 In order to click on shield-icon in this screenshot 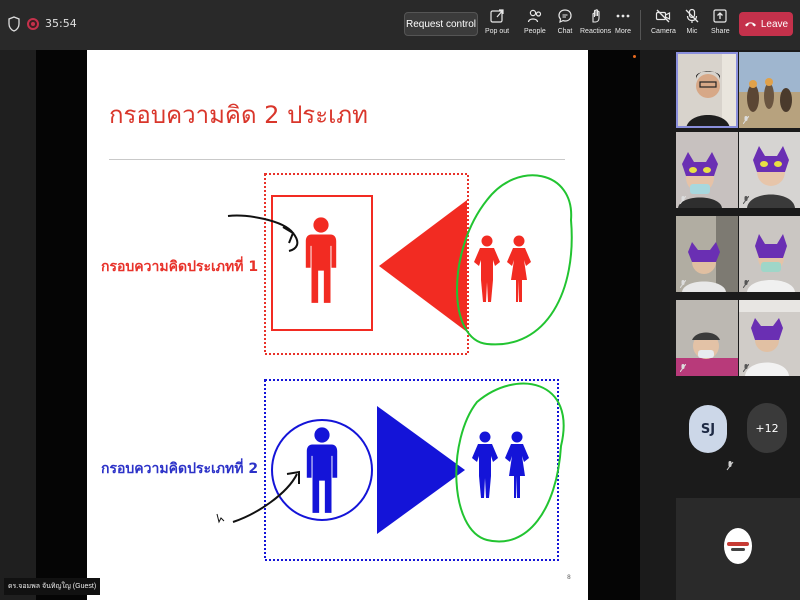, I will do `click(14, 24)`.